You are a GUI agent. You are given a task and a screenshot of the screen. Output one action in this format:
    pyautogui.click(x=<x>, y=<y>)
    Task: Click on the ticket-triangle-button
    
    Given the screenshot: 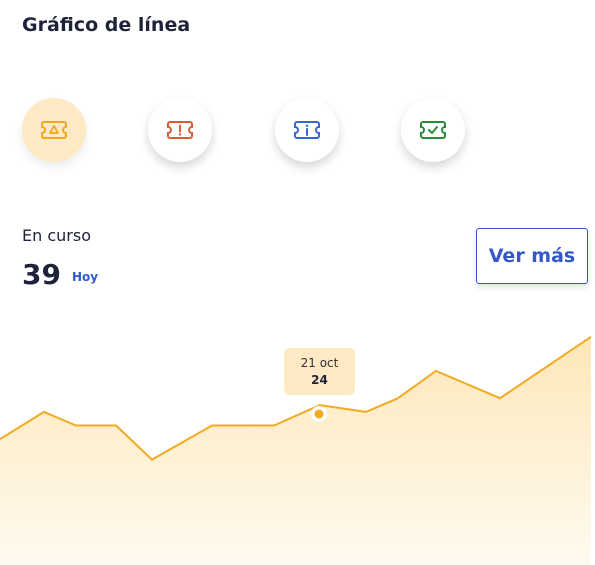 What is the action you would take?
    pyautogui.click(x=54, y=130)
    